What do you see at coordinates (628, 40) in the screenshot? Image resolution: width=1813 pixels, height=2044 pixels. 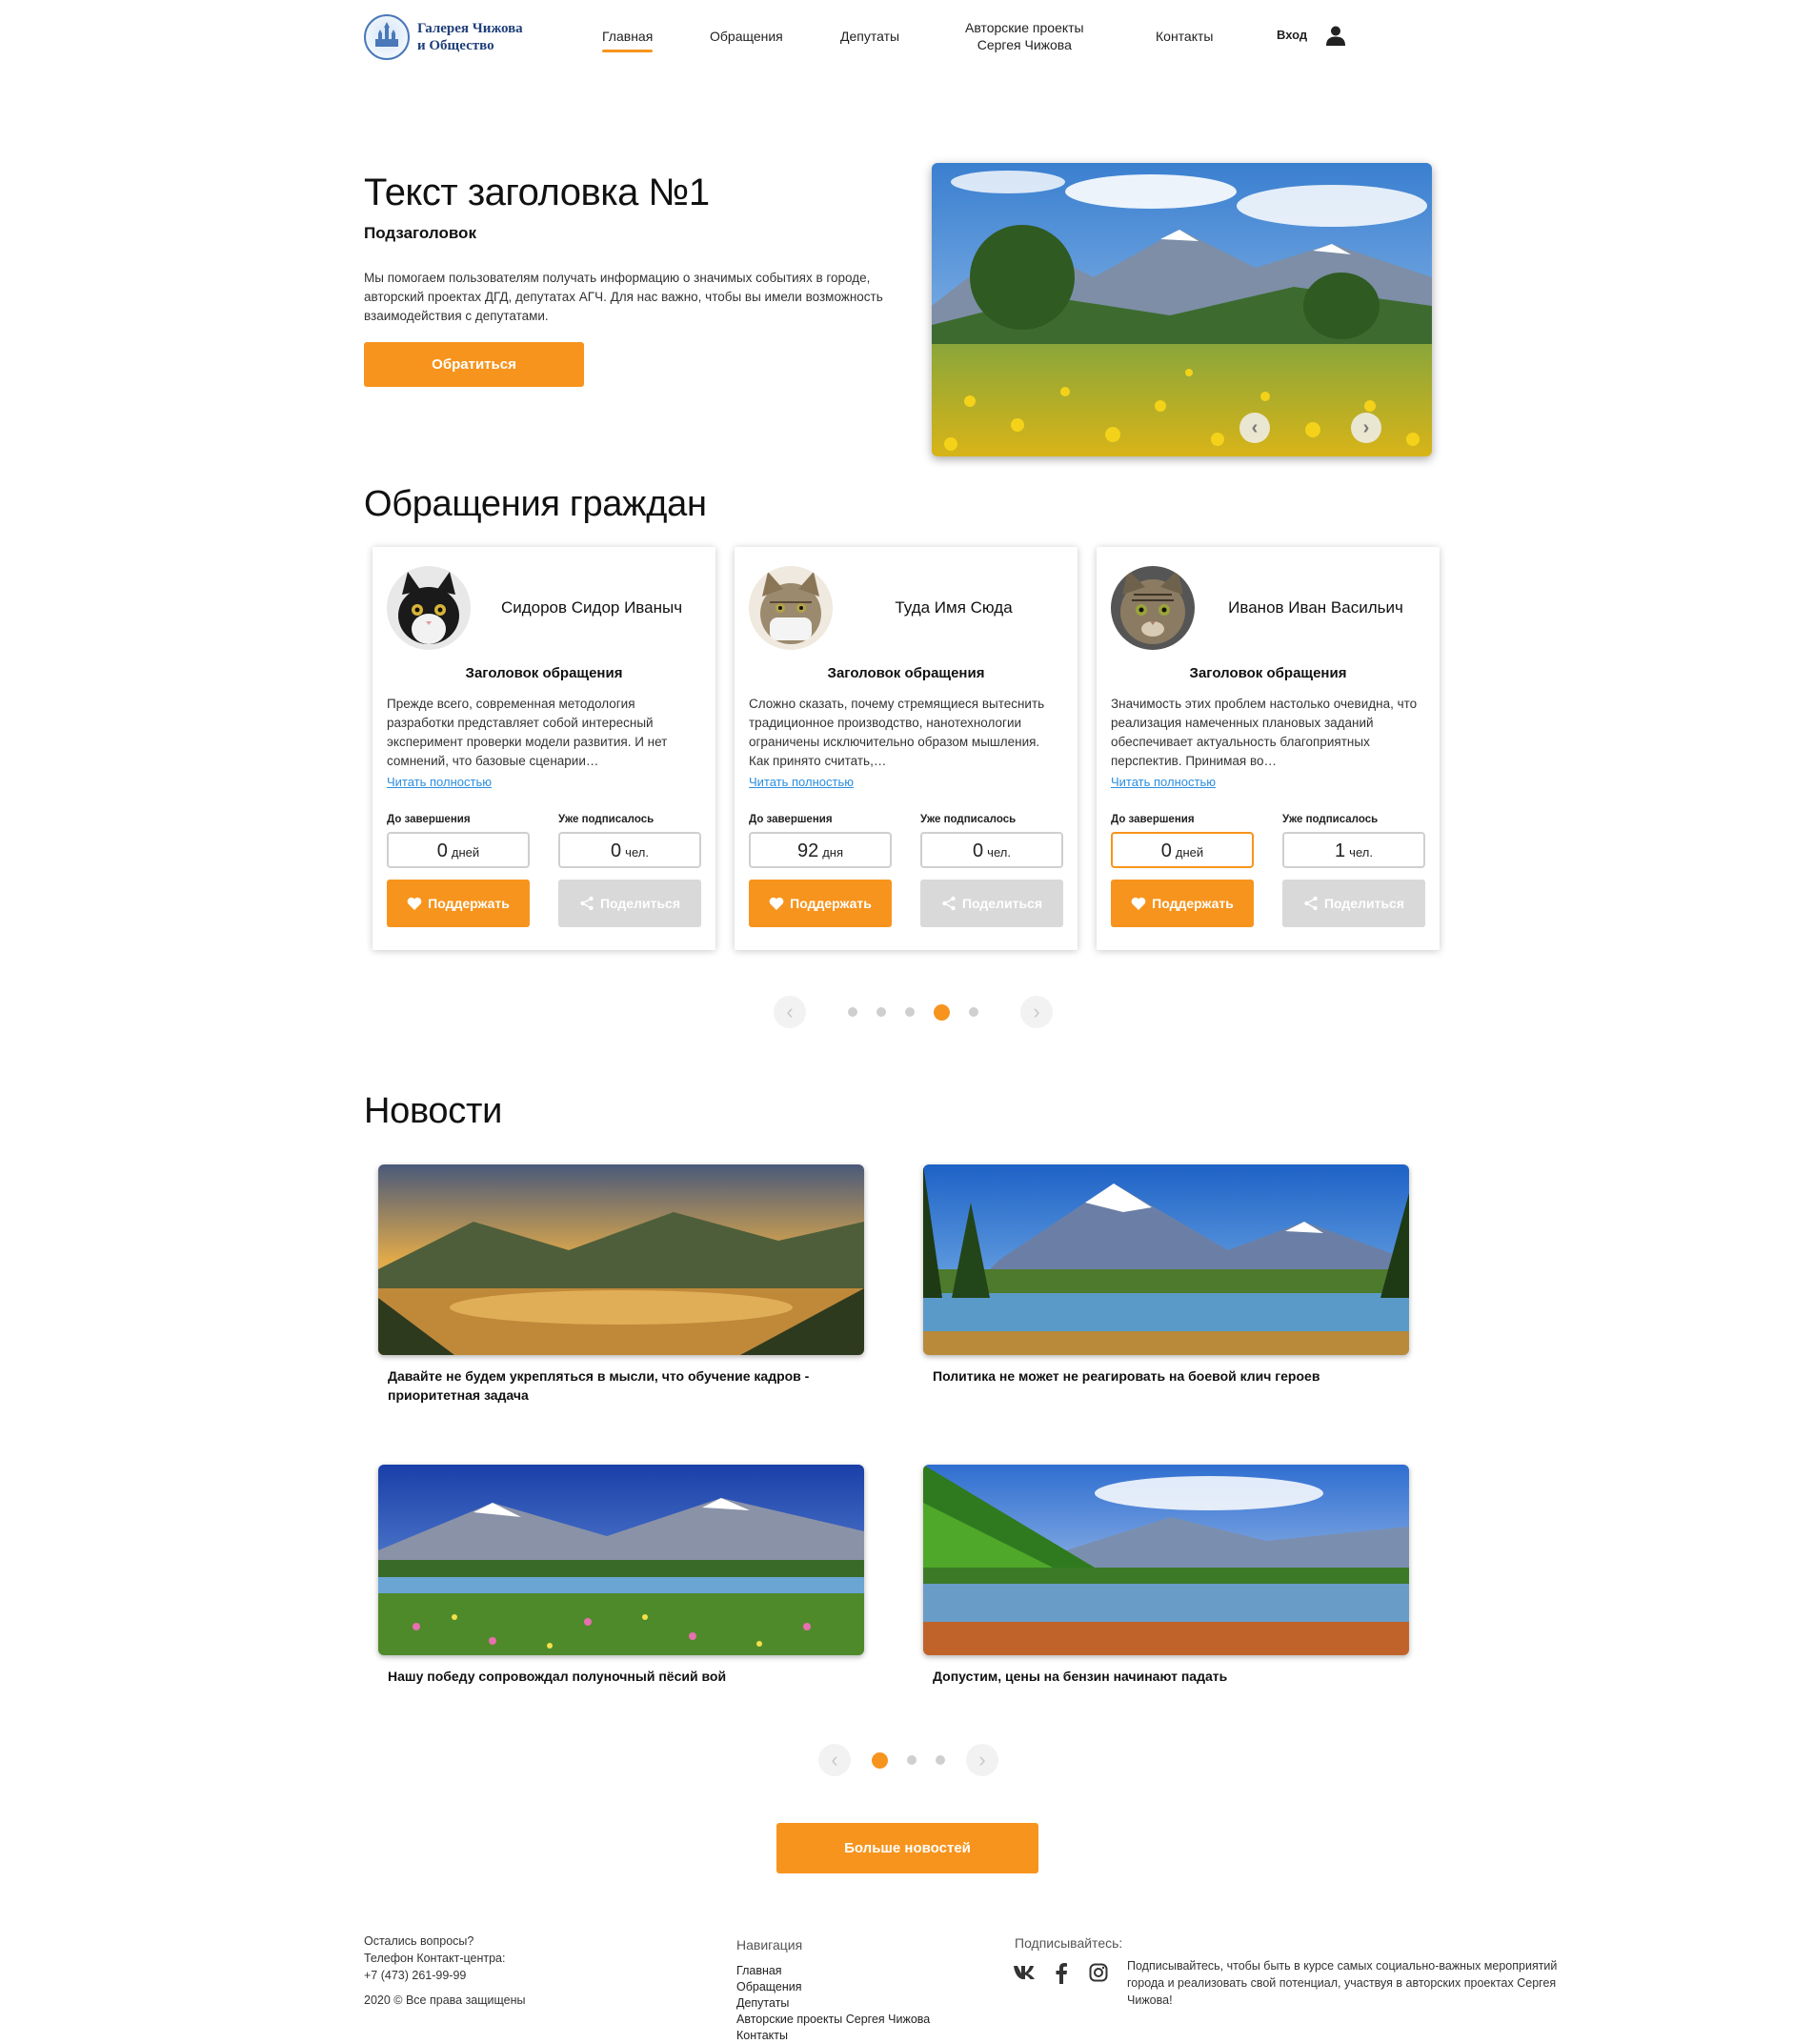 I see `nav-home: Главная` at bounding box center [628, 40].